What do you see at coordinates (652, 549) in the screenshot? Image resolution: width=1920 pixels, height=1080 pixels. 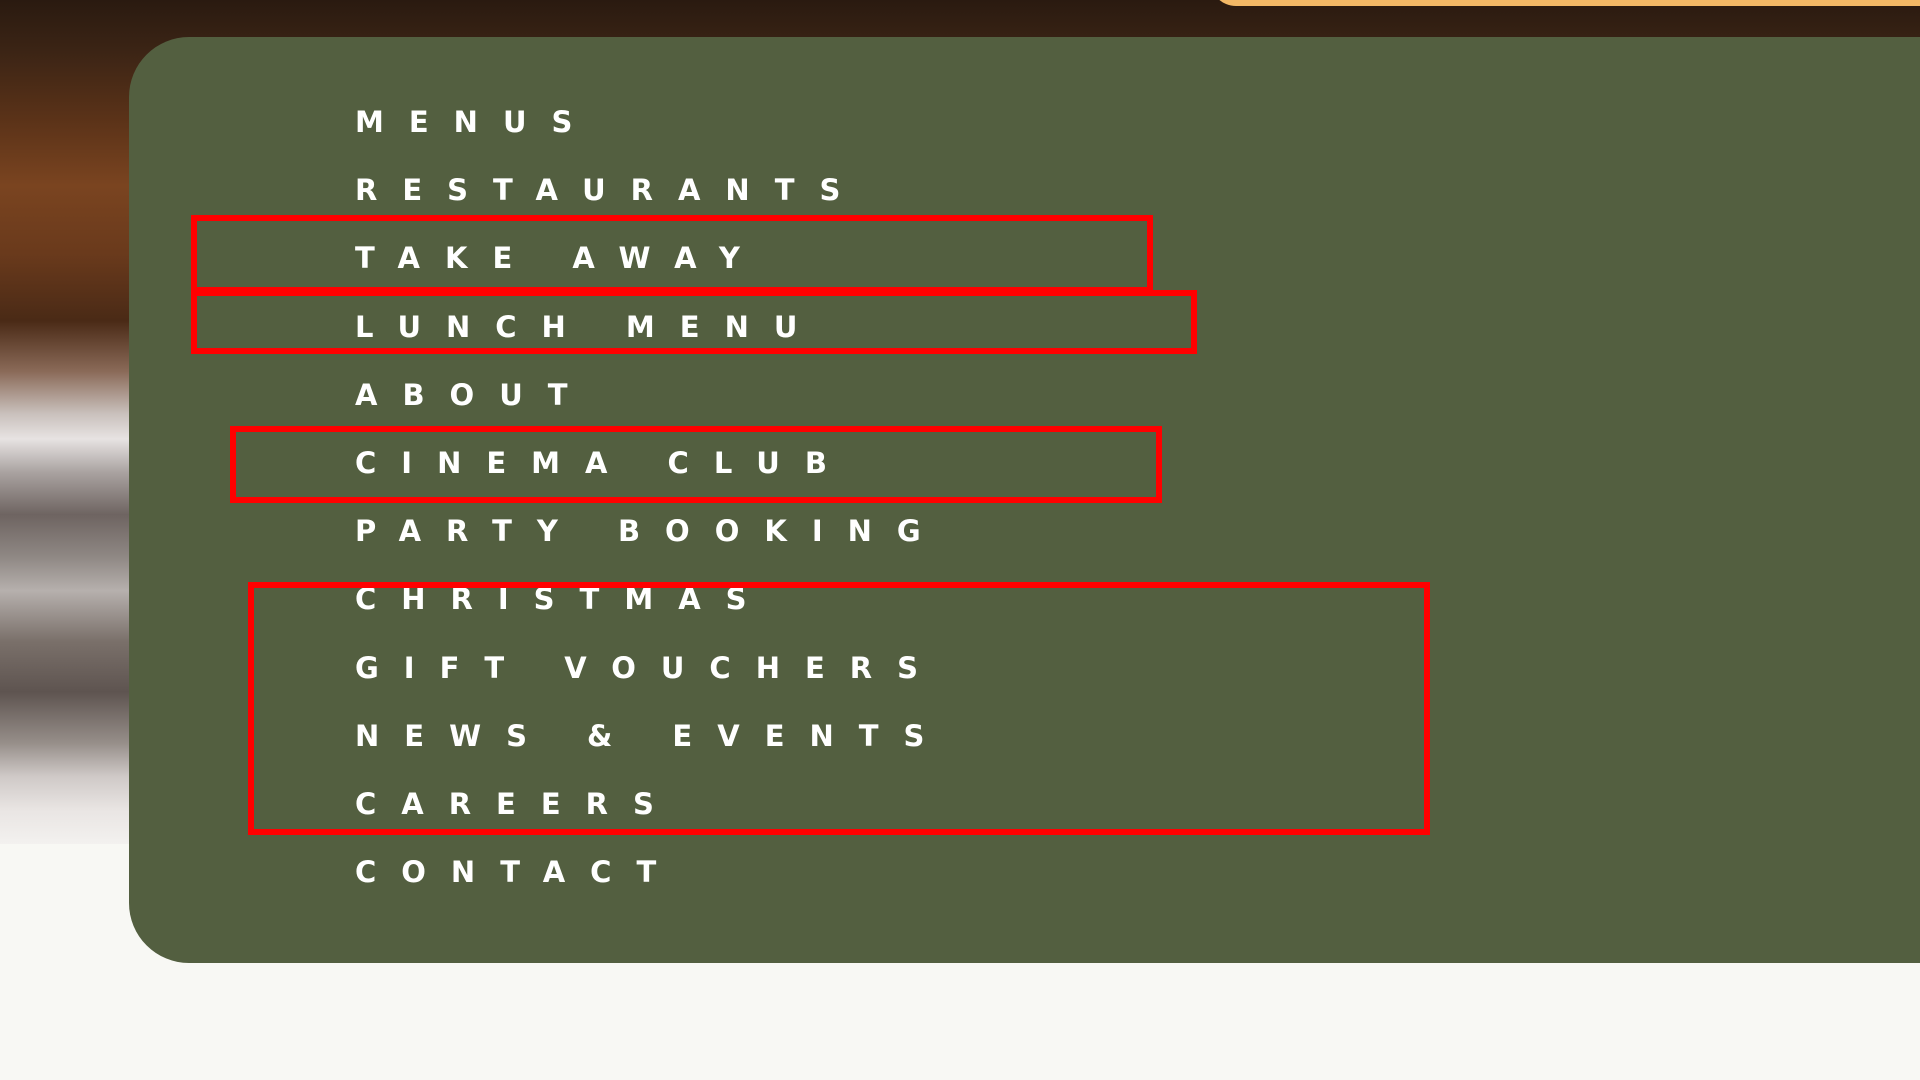 I see `menu-item-party-booking: PARTY BOOKING` at bounding box center [652, 549].